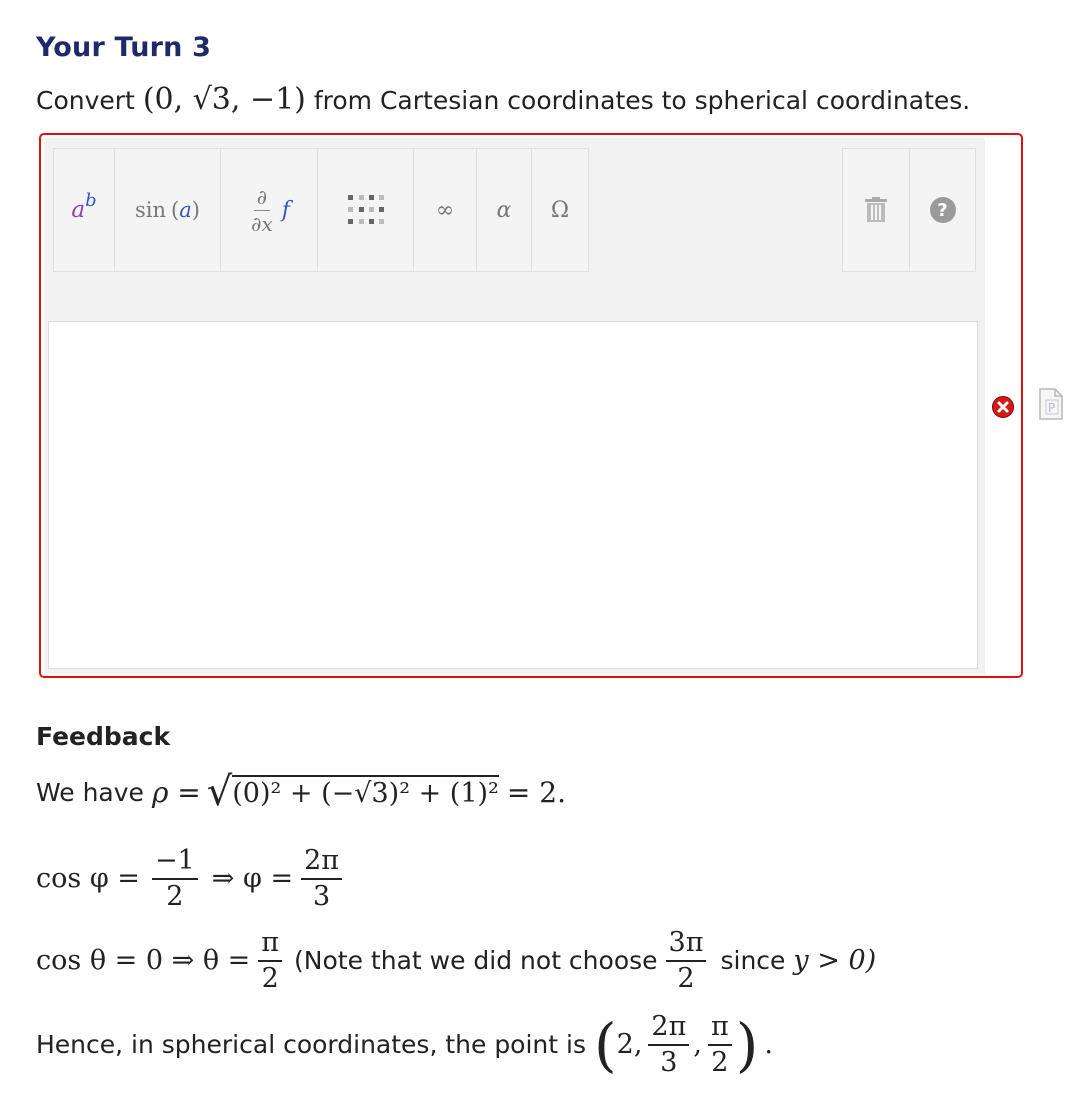  I want to click on line1-result: = 2., so click(536, 792).